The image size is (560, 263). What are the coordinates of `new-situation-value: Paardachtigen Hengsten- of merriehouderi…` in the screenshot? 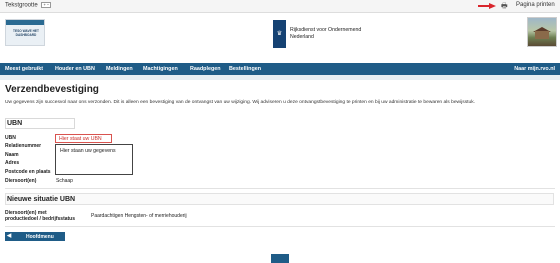 It's located at (139, 216).